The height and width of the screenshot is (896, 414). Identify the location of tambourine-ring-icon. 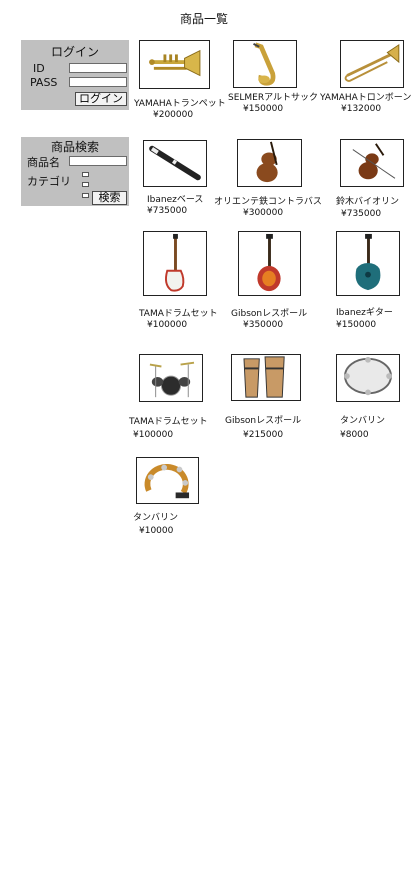
(167, 481).